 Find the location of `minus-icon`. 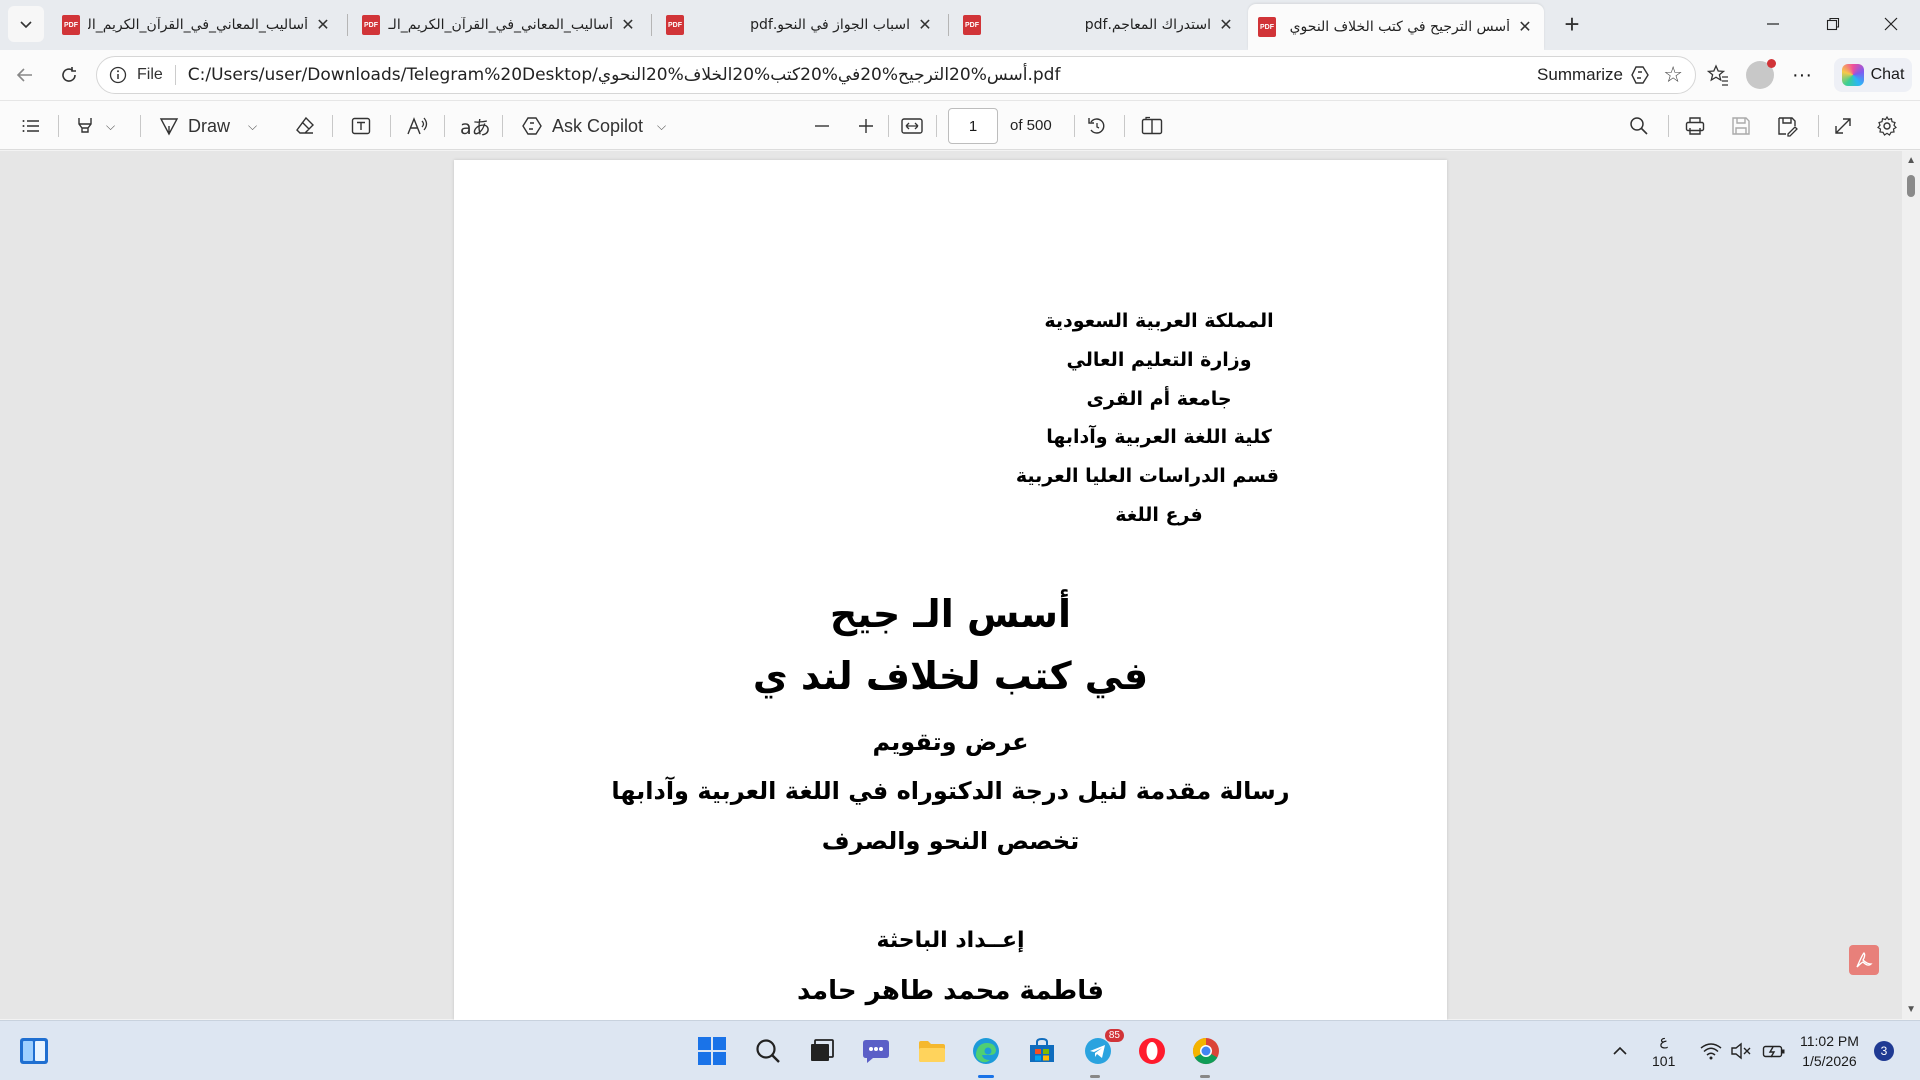

minus-icon is located at coordinates (822, 126).